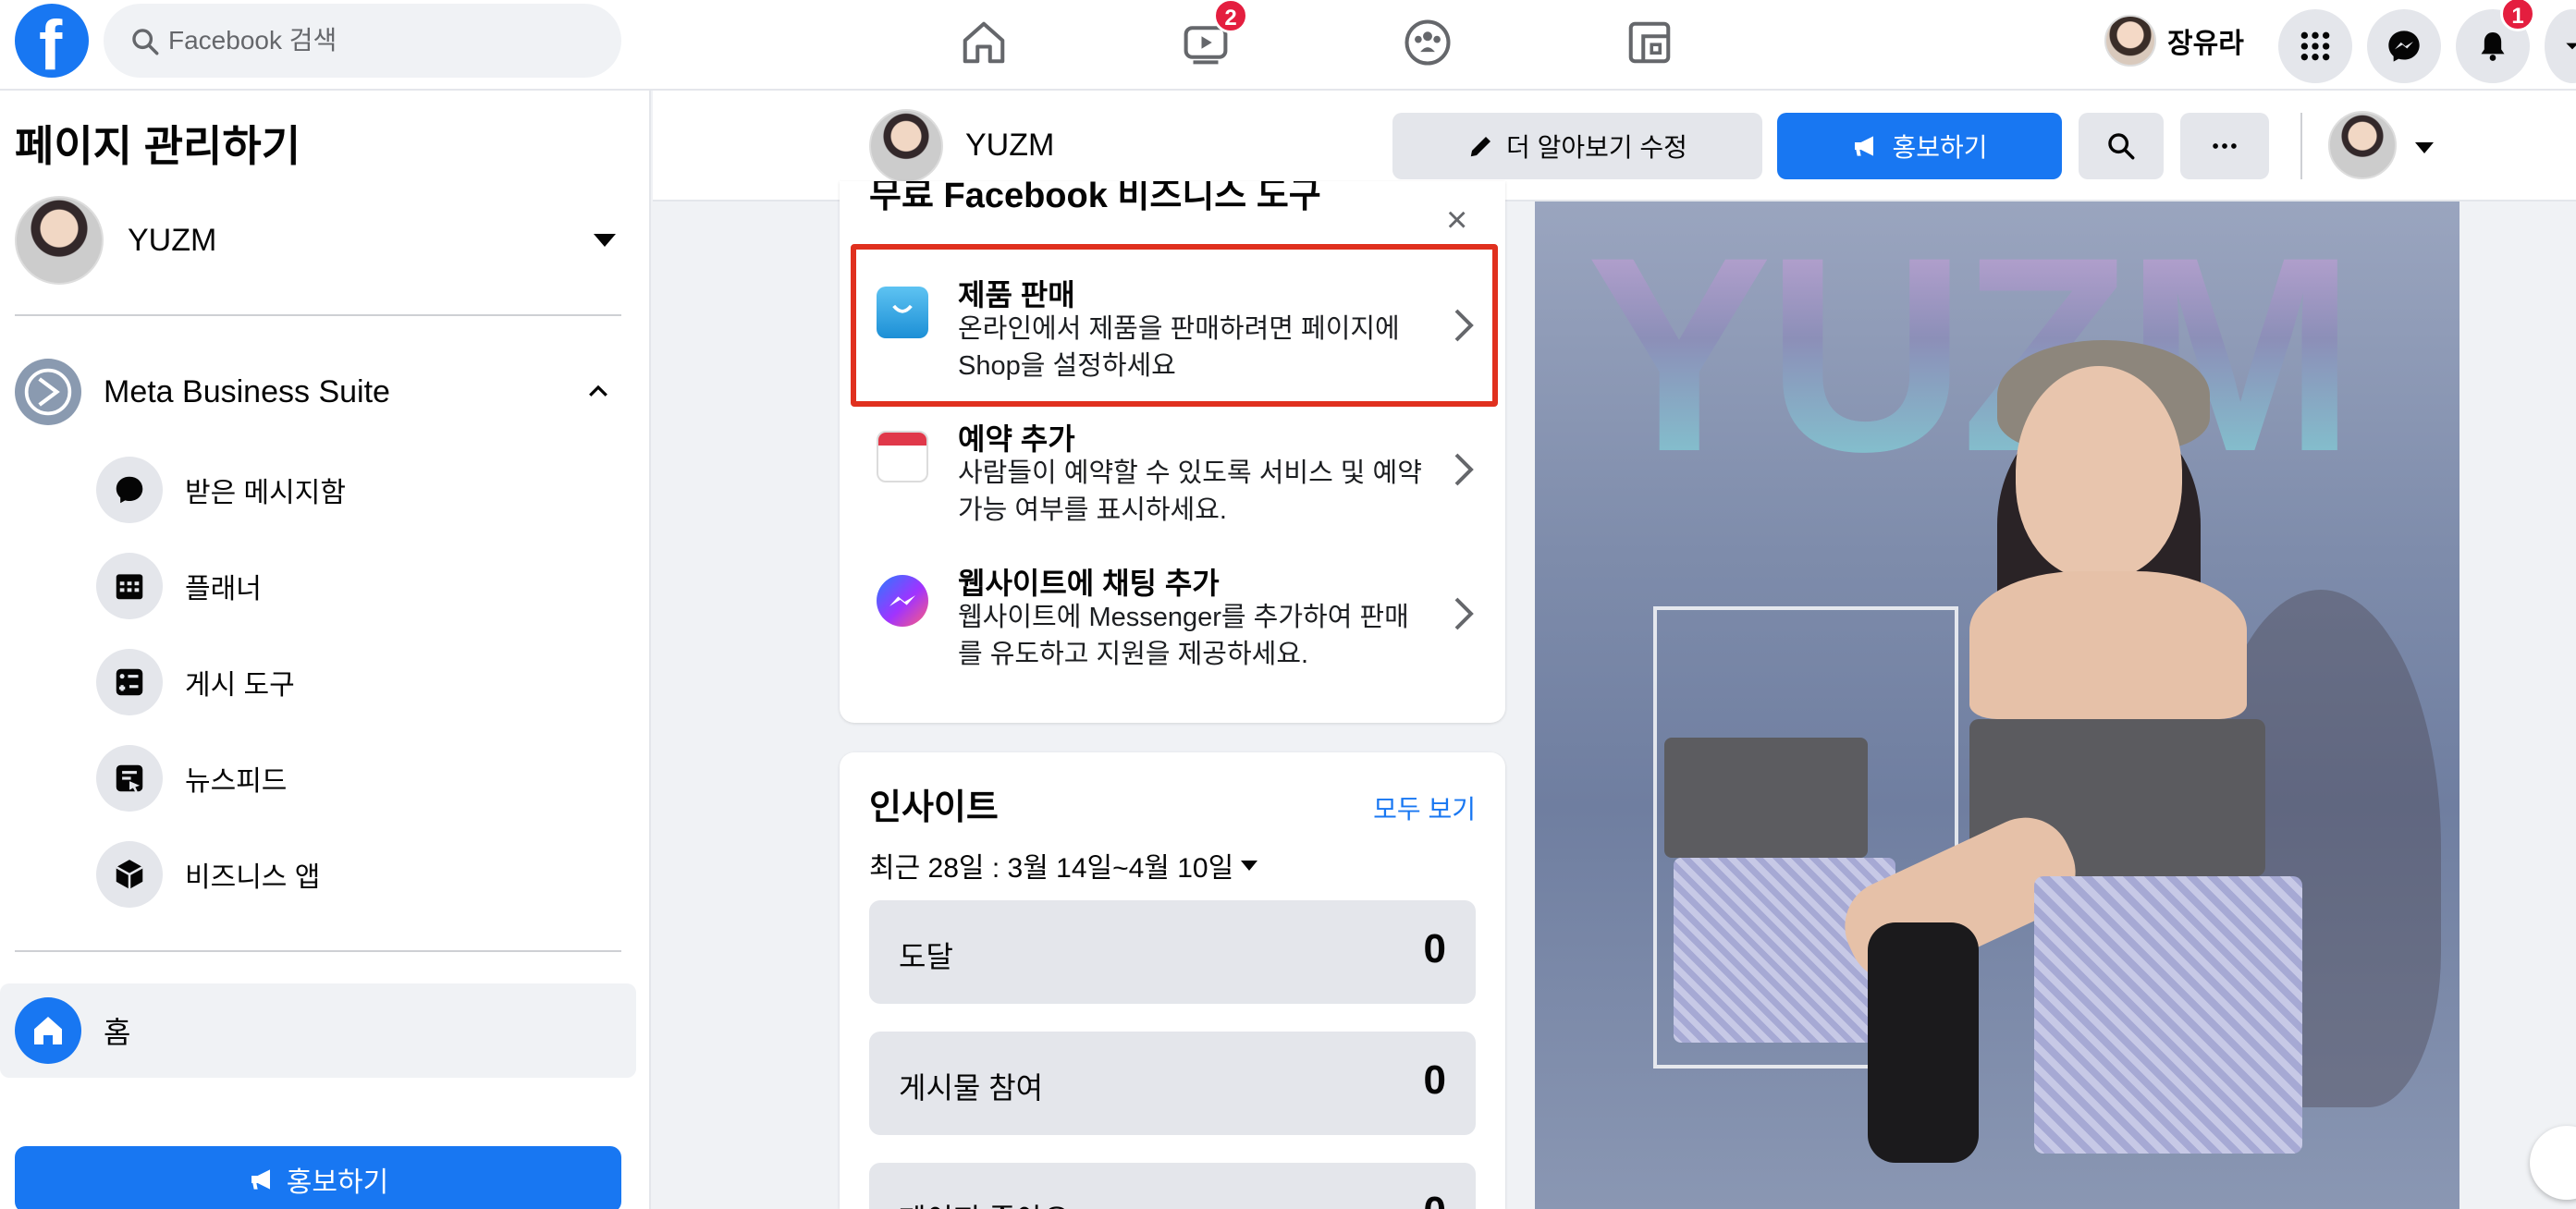 The height and width of the screenshot is (1209, 2576). What do you see at coordinates (129, 490) in the screenshot?
I see `chat-bubble-icon` at bounding box center [129, 490].